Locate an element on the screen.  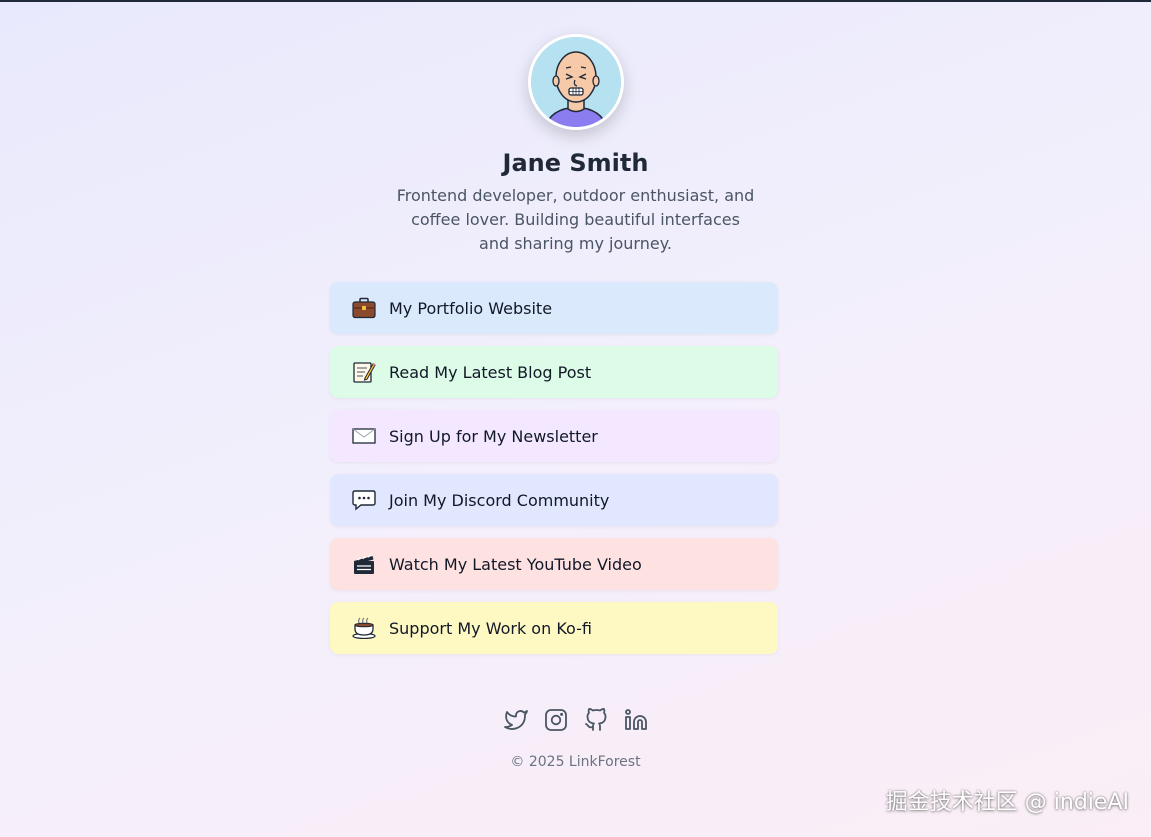
watermark: 掘金技术社区 @ indieAI is located at coordinates (1007, 802).